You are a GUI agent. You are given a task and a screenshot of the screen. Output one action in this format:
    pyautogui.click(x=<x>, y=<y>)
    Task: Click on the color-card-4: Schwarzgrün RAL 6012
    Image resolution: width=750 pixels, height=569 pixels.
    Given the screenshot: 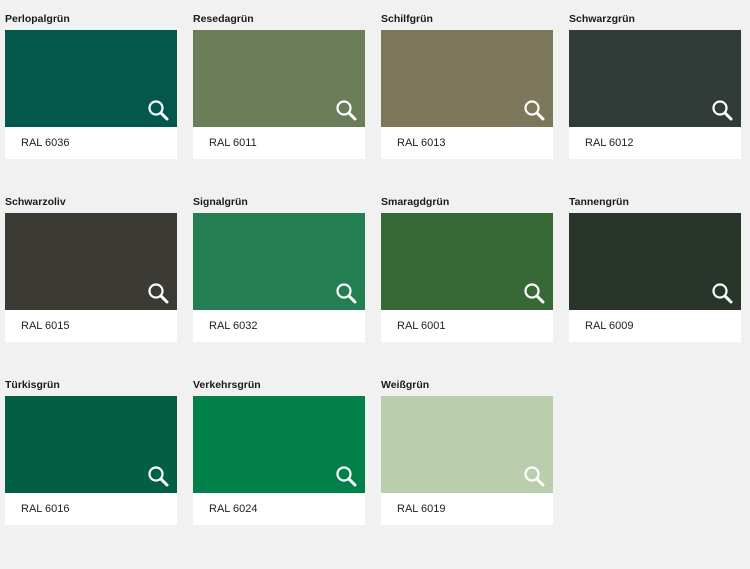 What is the action you would take?
    pyautogui.click(x=655, y=85)
    